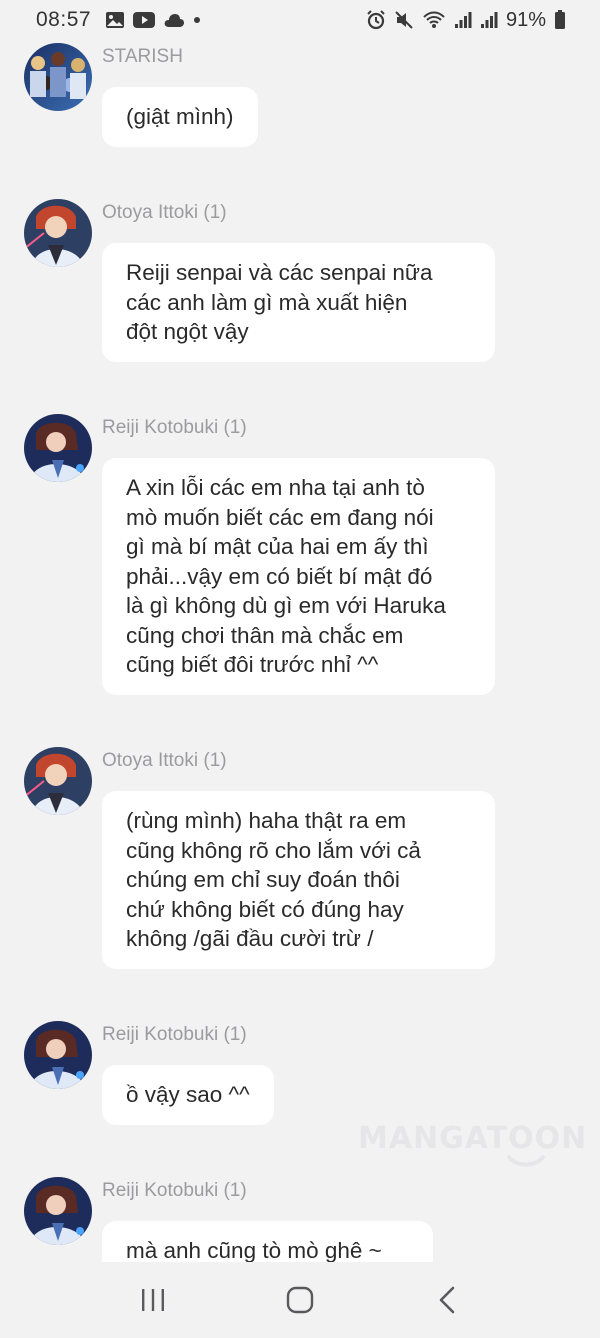 This screenshot has width=600, height=1338. I want to click on wifi-icon, so click(434, 20).